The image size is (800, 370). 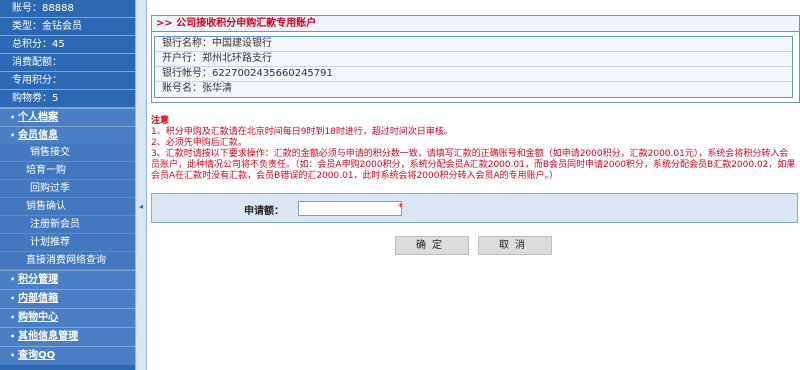 I want to click on apply-amount-label: 申请额：, so click(x=264, y=211).